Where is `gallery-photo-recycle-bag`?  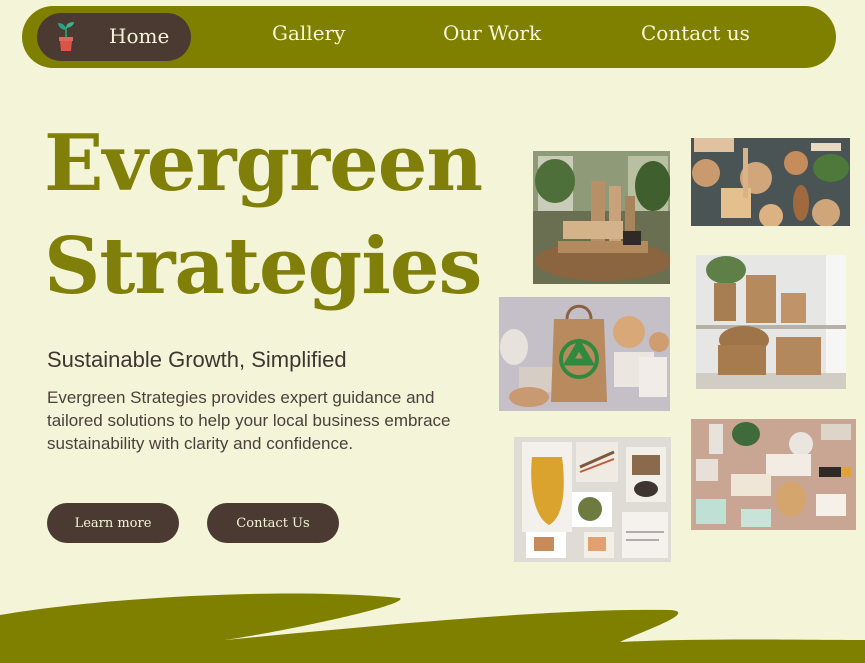 gallery-photo-recycle-bag is located at coordinates (584, 354).